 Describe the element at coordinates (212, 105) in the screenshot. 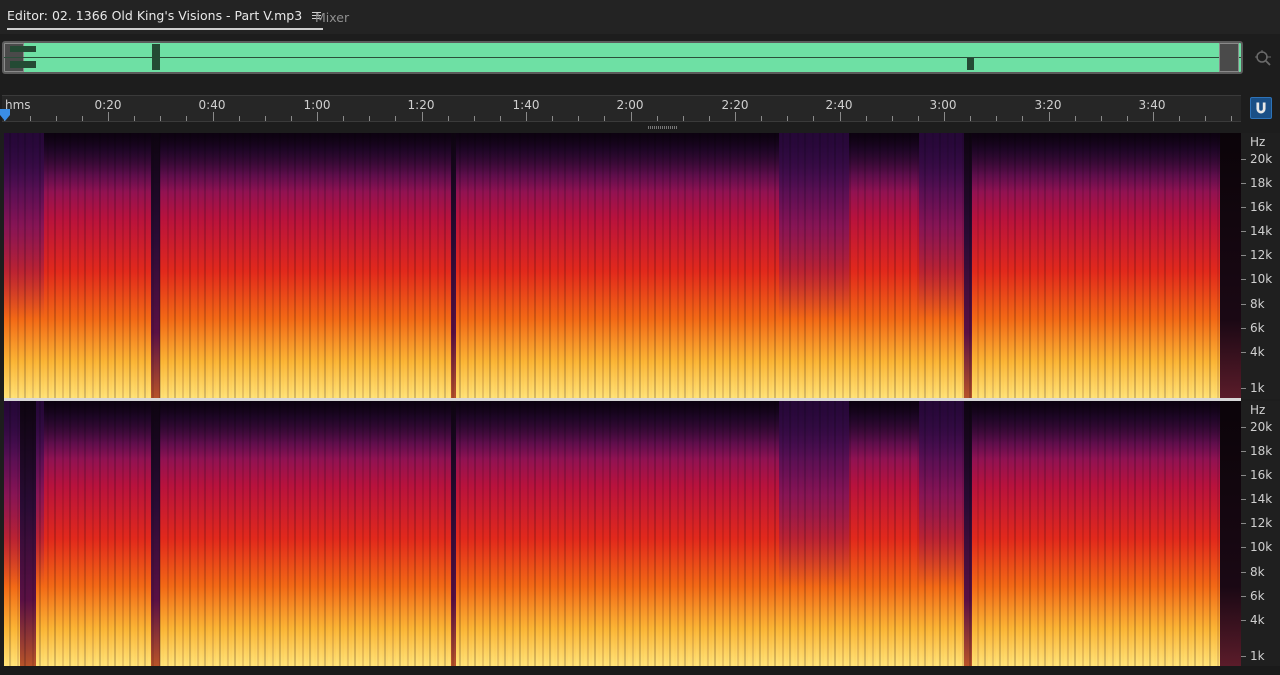

I see `ruler-time-label: 0:40` at that location.